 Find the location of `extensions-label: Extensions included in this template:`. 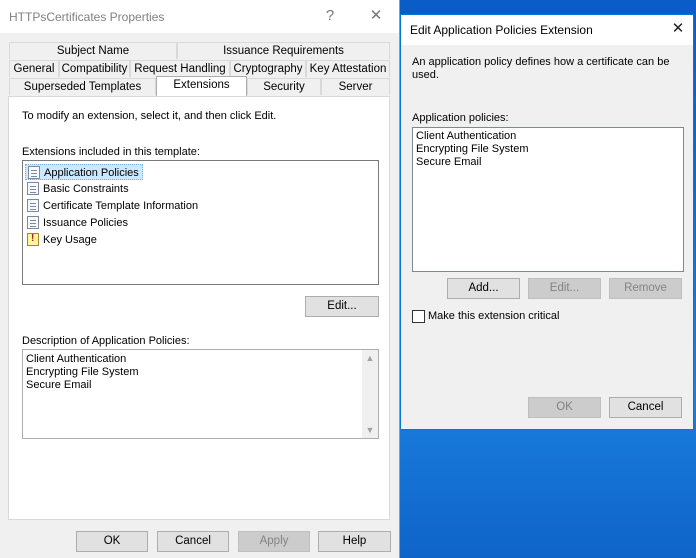

extensions-label: Extensions included in this template: is located at coordinates (111, 152).